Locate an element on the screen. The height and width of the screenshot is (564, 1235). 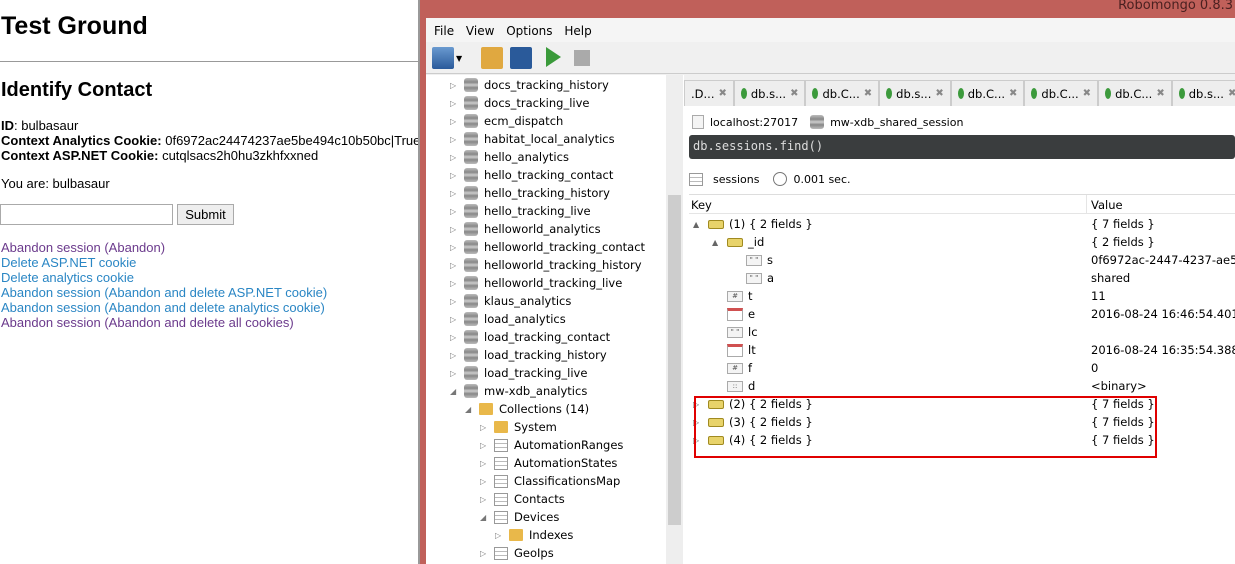
table-row: " " a shared is located at coordinates (962, 278).